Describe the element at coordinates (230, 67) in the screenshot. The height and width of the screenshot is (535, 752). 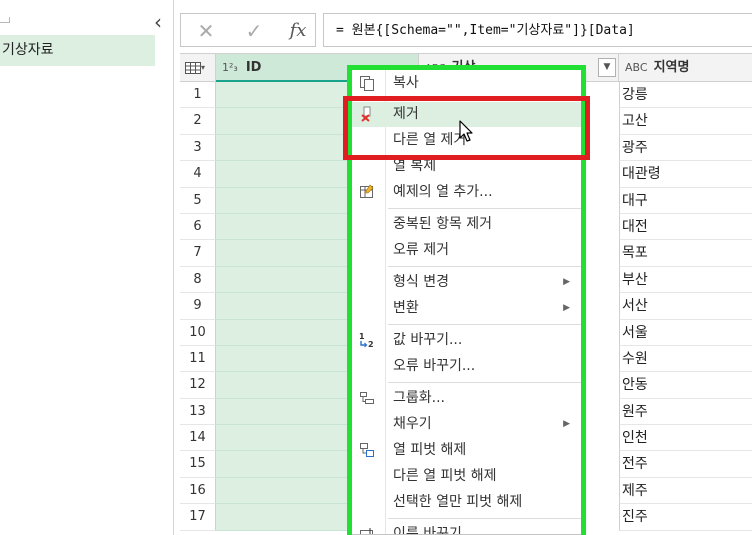
I see `number-type-icon: 1²₃` at that location.